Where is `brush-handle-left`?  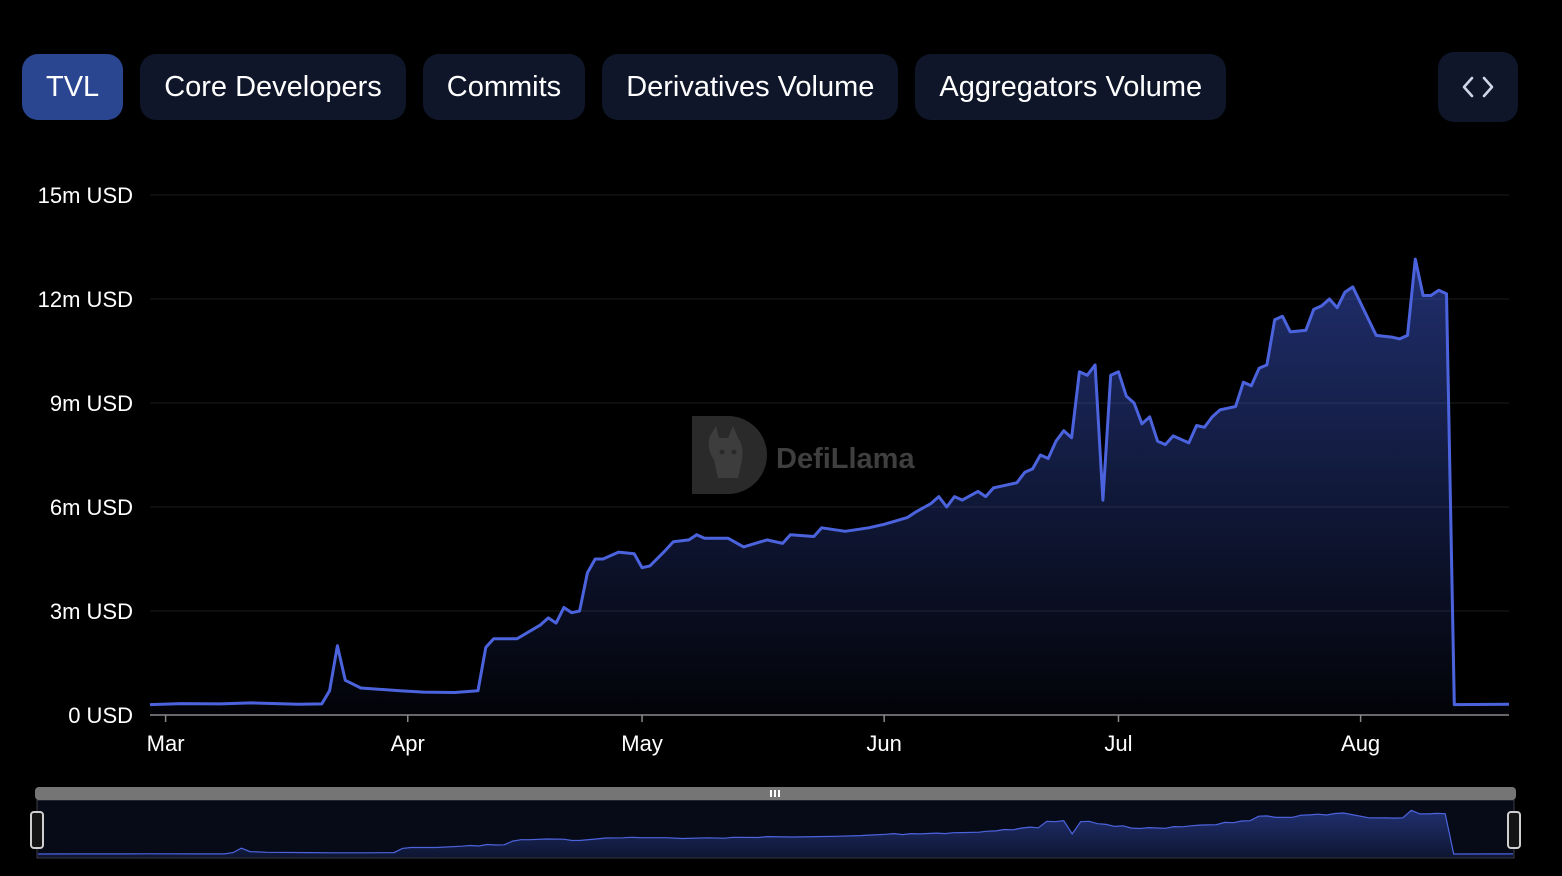
brush-handle-left is located at coordinates (37, 830).